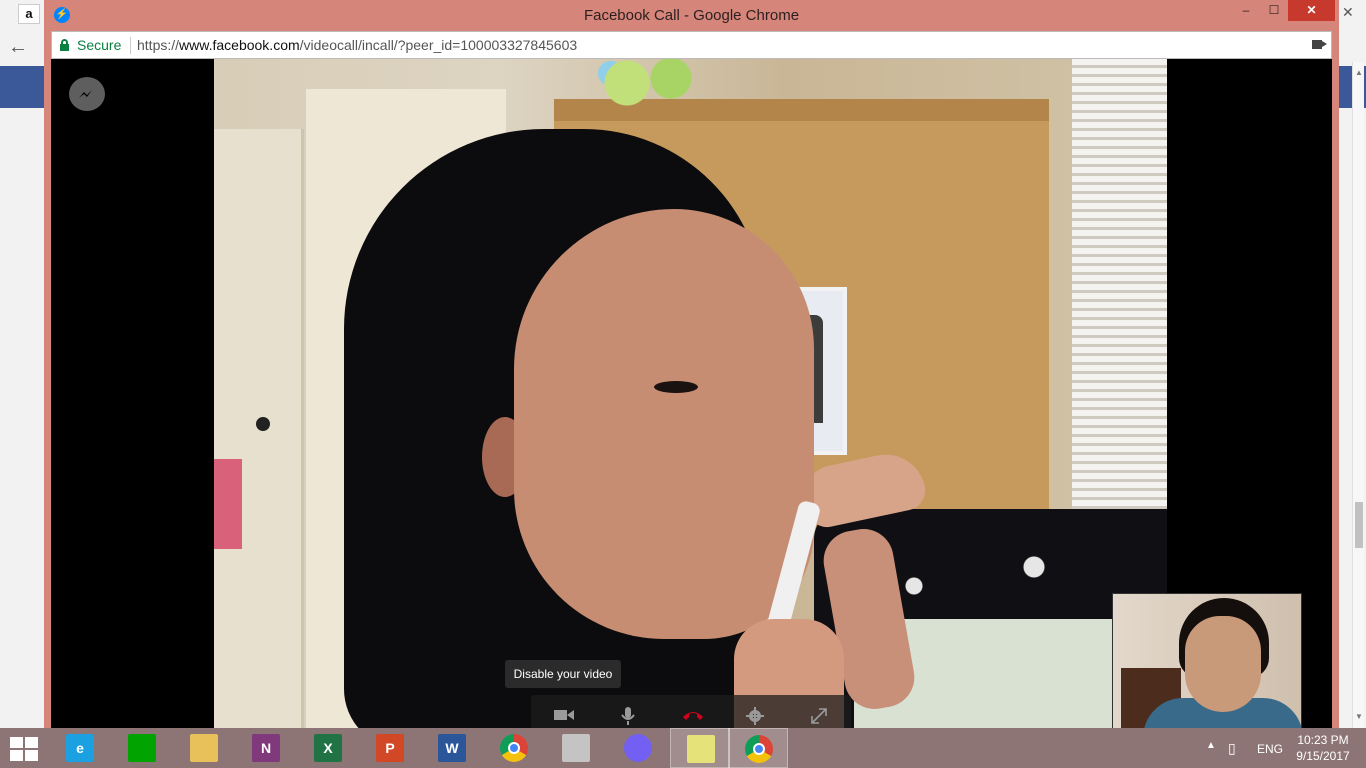  I want to click on start-logo-tr, so click(31, 742).